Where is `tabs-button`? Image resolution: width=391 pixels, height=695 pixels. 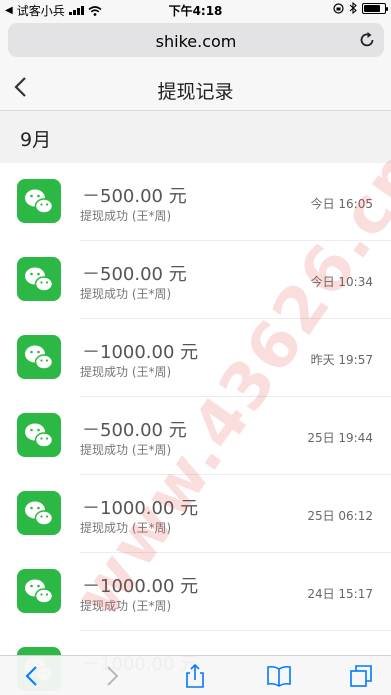 tabs-button is located at coordinates (361, 676).